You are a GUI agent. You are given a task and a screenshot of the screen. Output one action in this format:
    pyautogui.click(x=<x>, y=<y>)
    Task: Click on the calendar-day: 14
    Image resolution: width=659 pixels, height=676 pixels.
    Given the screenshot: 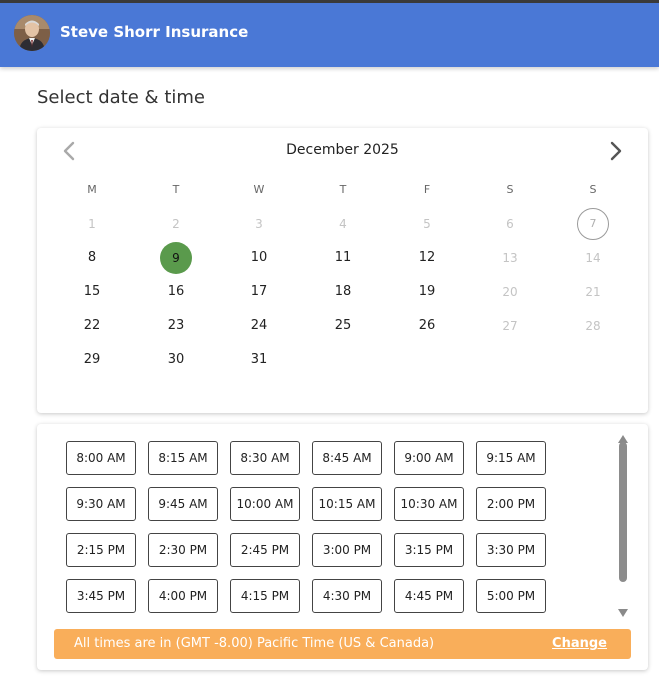 What is the action you would take?
    pyautogui.click(x=593, y=258)
    